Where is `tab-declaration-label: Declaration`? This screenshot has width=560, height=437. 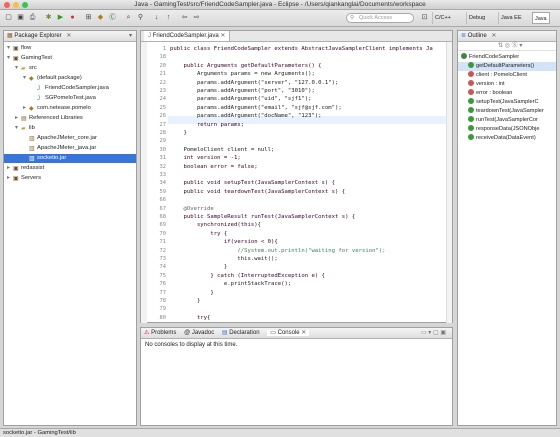
tab-declaration-label: Declaration is located at coordinates (244, 333).